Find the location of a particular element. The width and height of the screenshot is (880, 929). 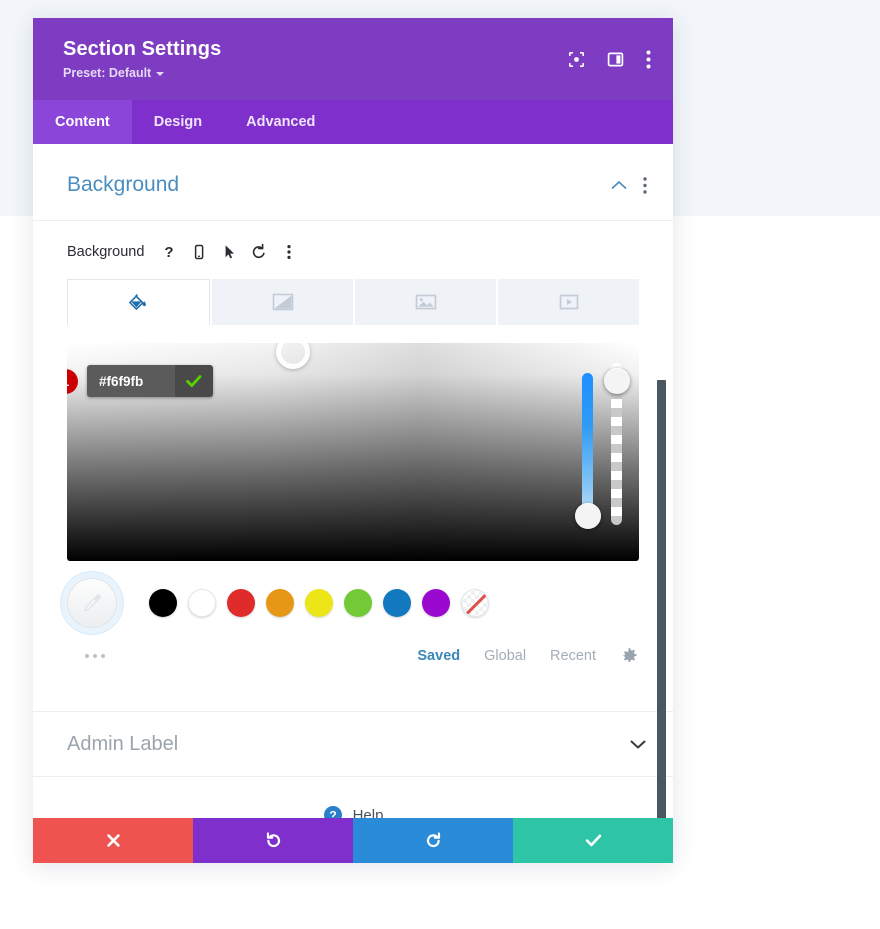

swatch-red is located at coordinates (241, 603).